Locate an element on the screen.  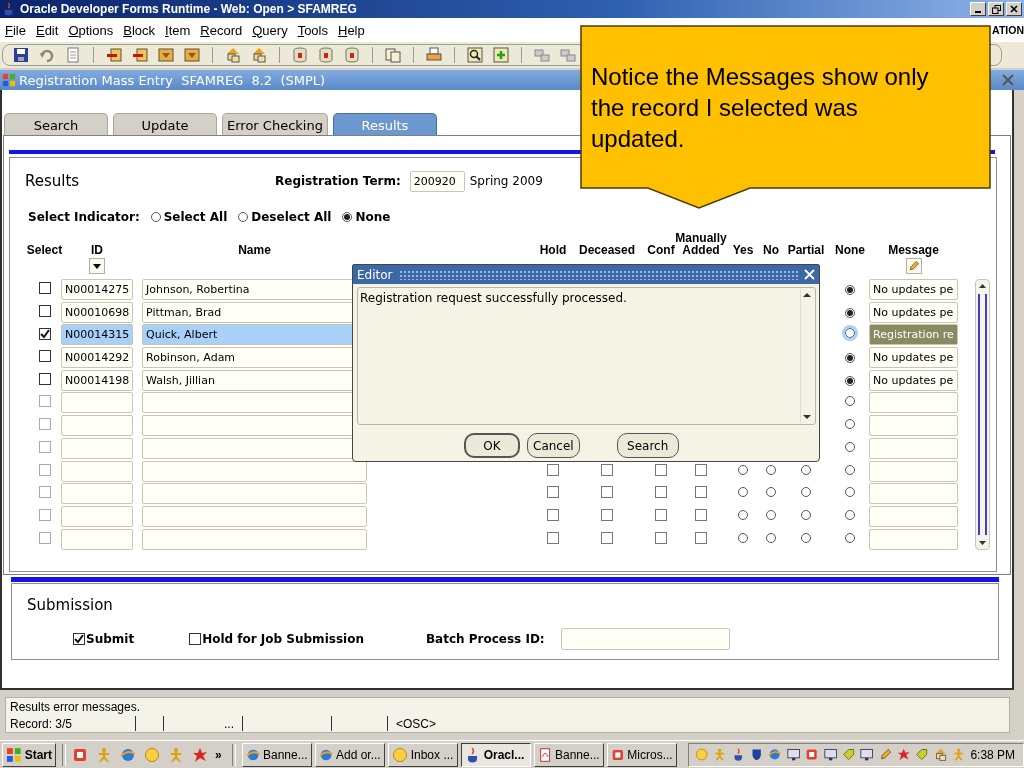
column-header: Deceased is located at coordinates (607, 250).